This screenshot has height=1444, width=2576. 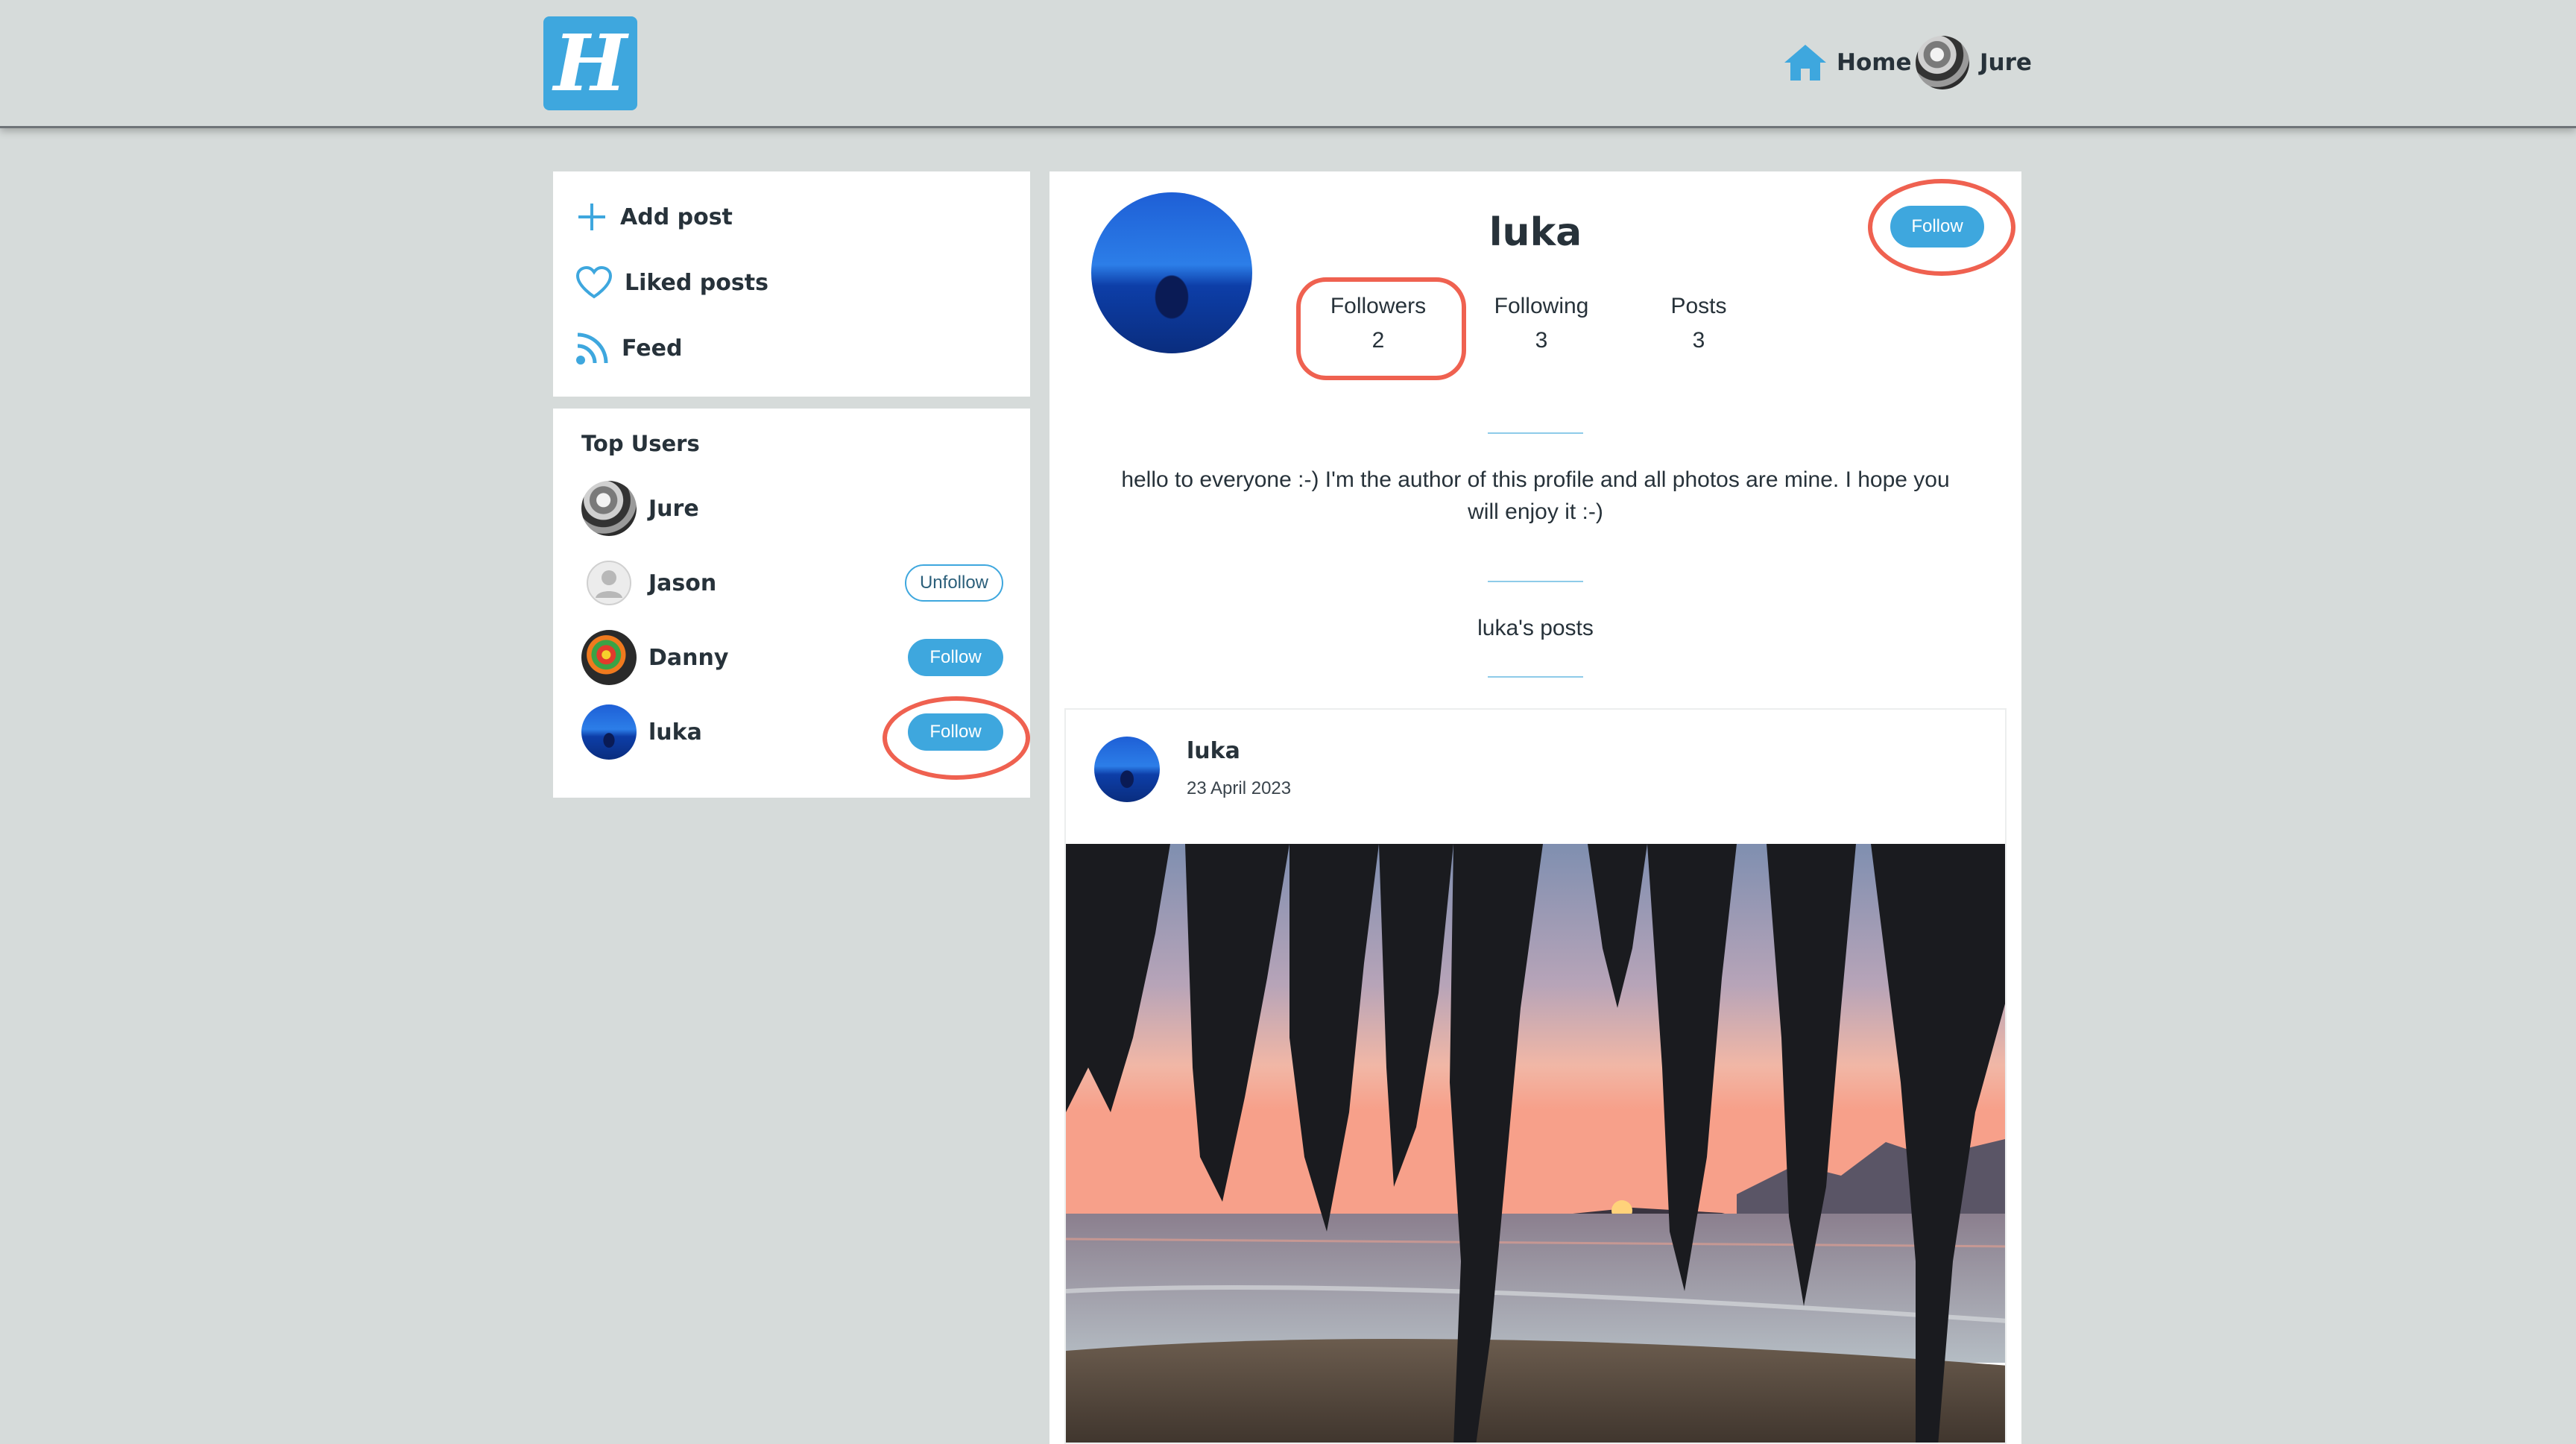 What do you see at coordinates (1875, 63) in the screenshot?
I see `nav-home-label: Home` at bounding box center [1875, 63].